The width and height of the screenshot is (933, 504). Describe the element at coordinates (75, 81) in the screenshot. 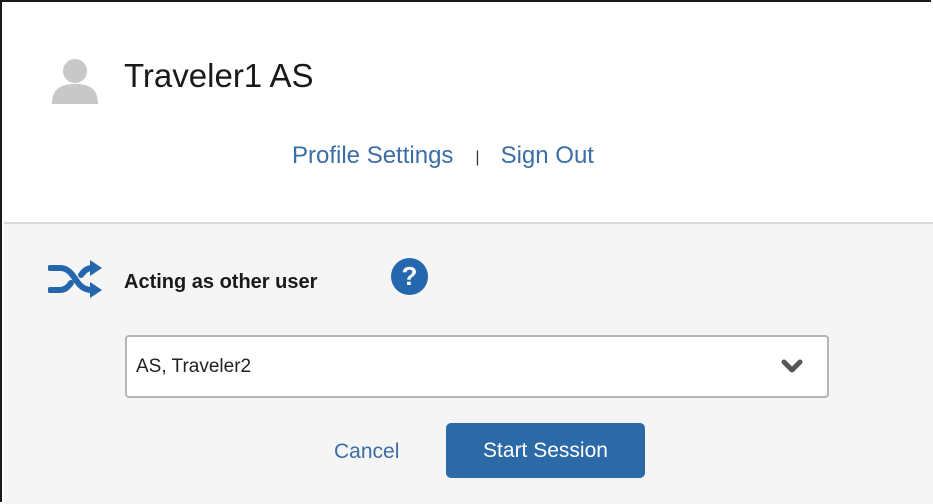

I see `user-avatar-icon` at that location.